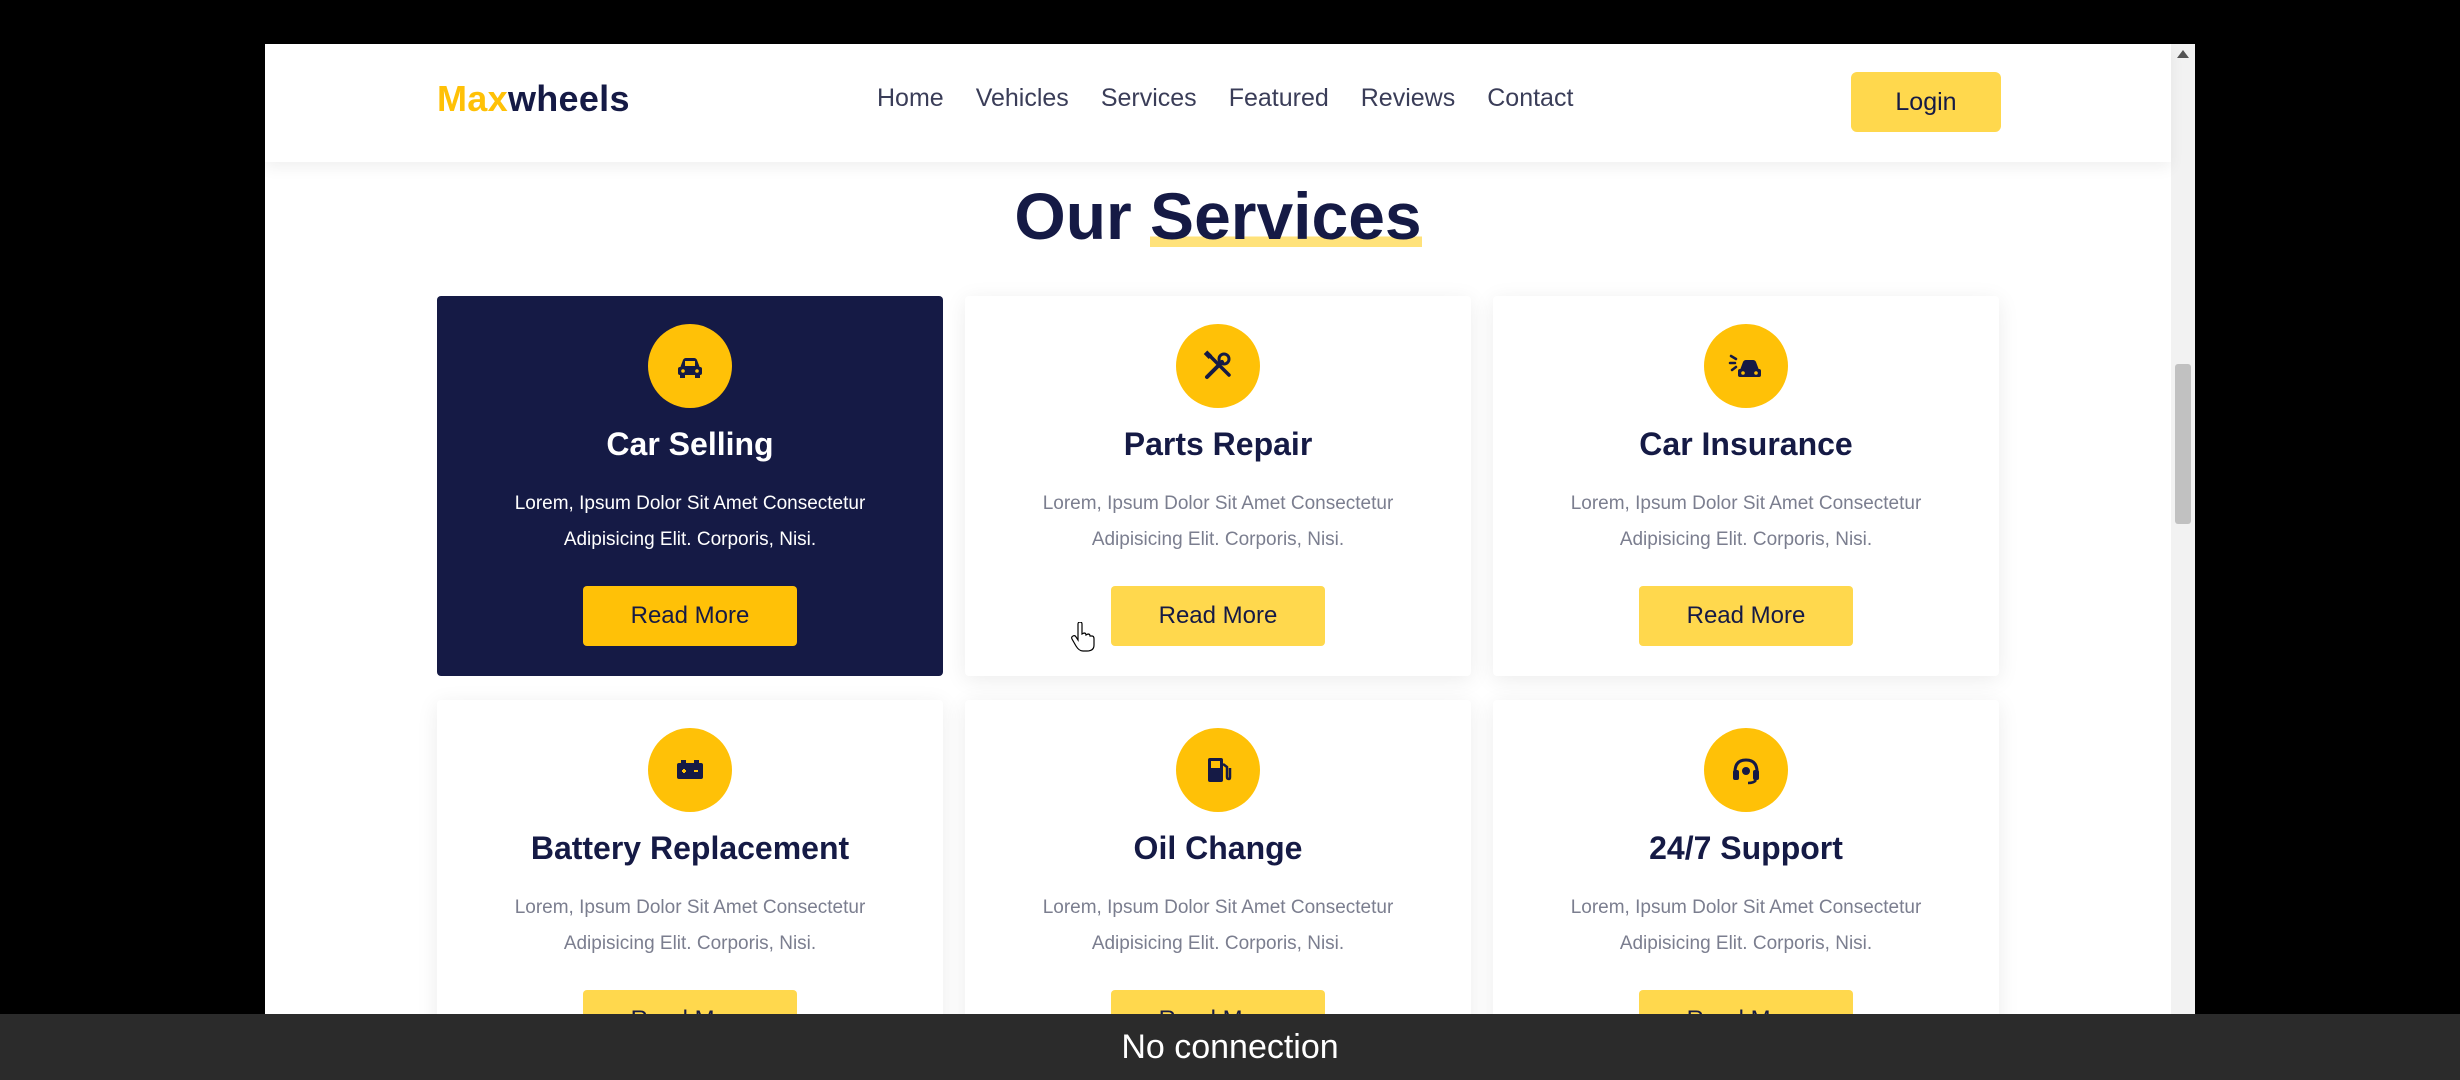 This screenshot has width=2460, height=1080. I want to click on logo-accent: Max, so click(472, 98).